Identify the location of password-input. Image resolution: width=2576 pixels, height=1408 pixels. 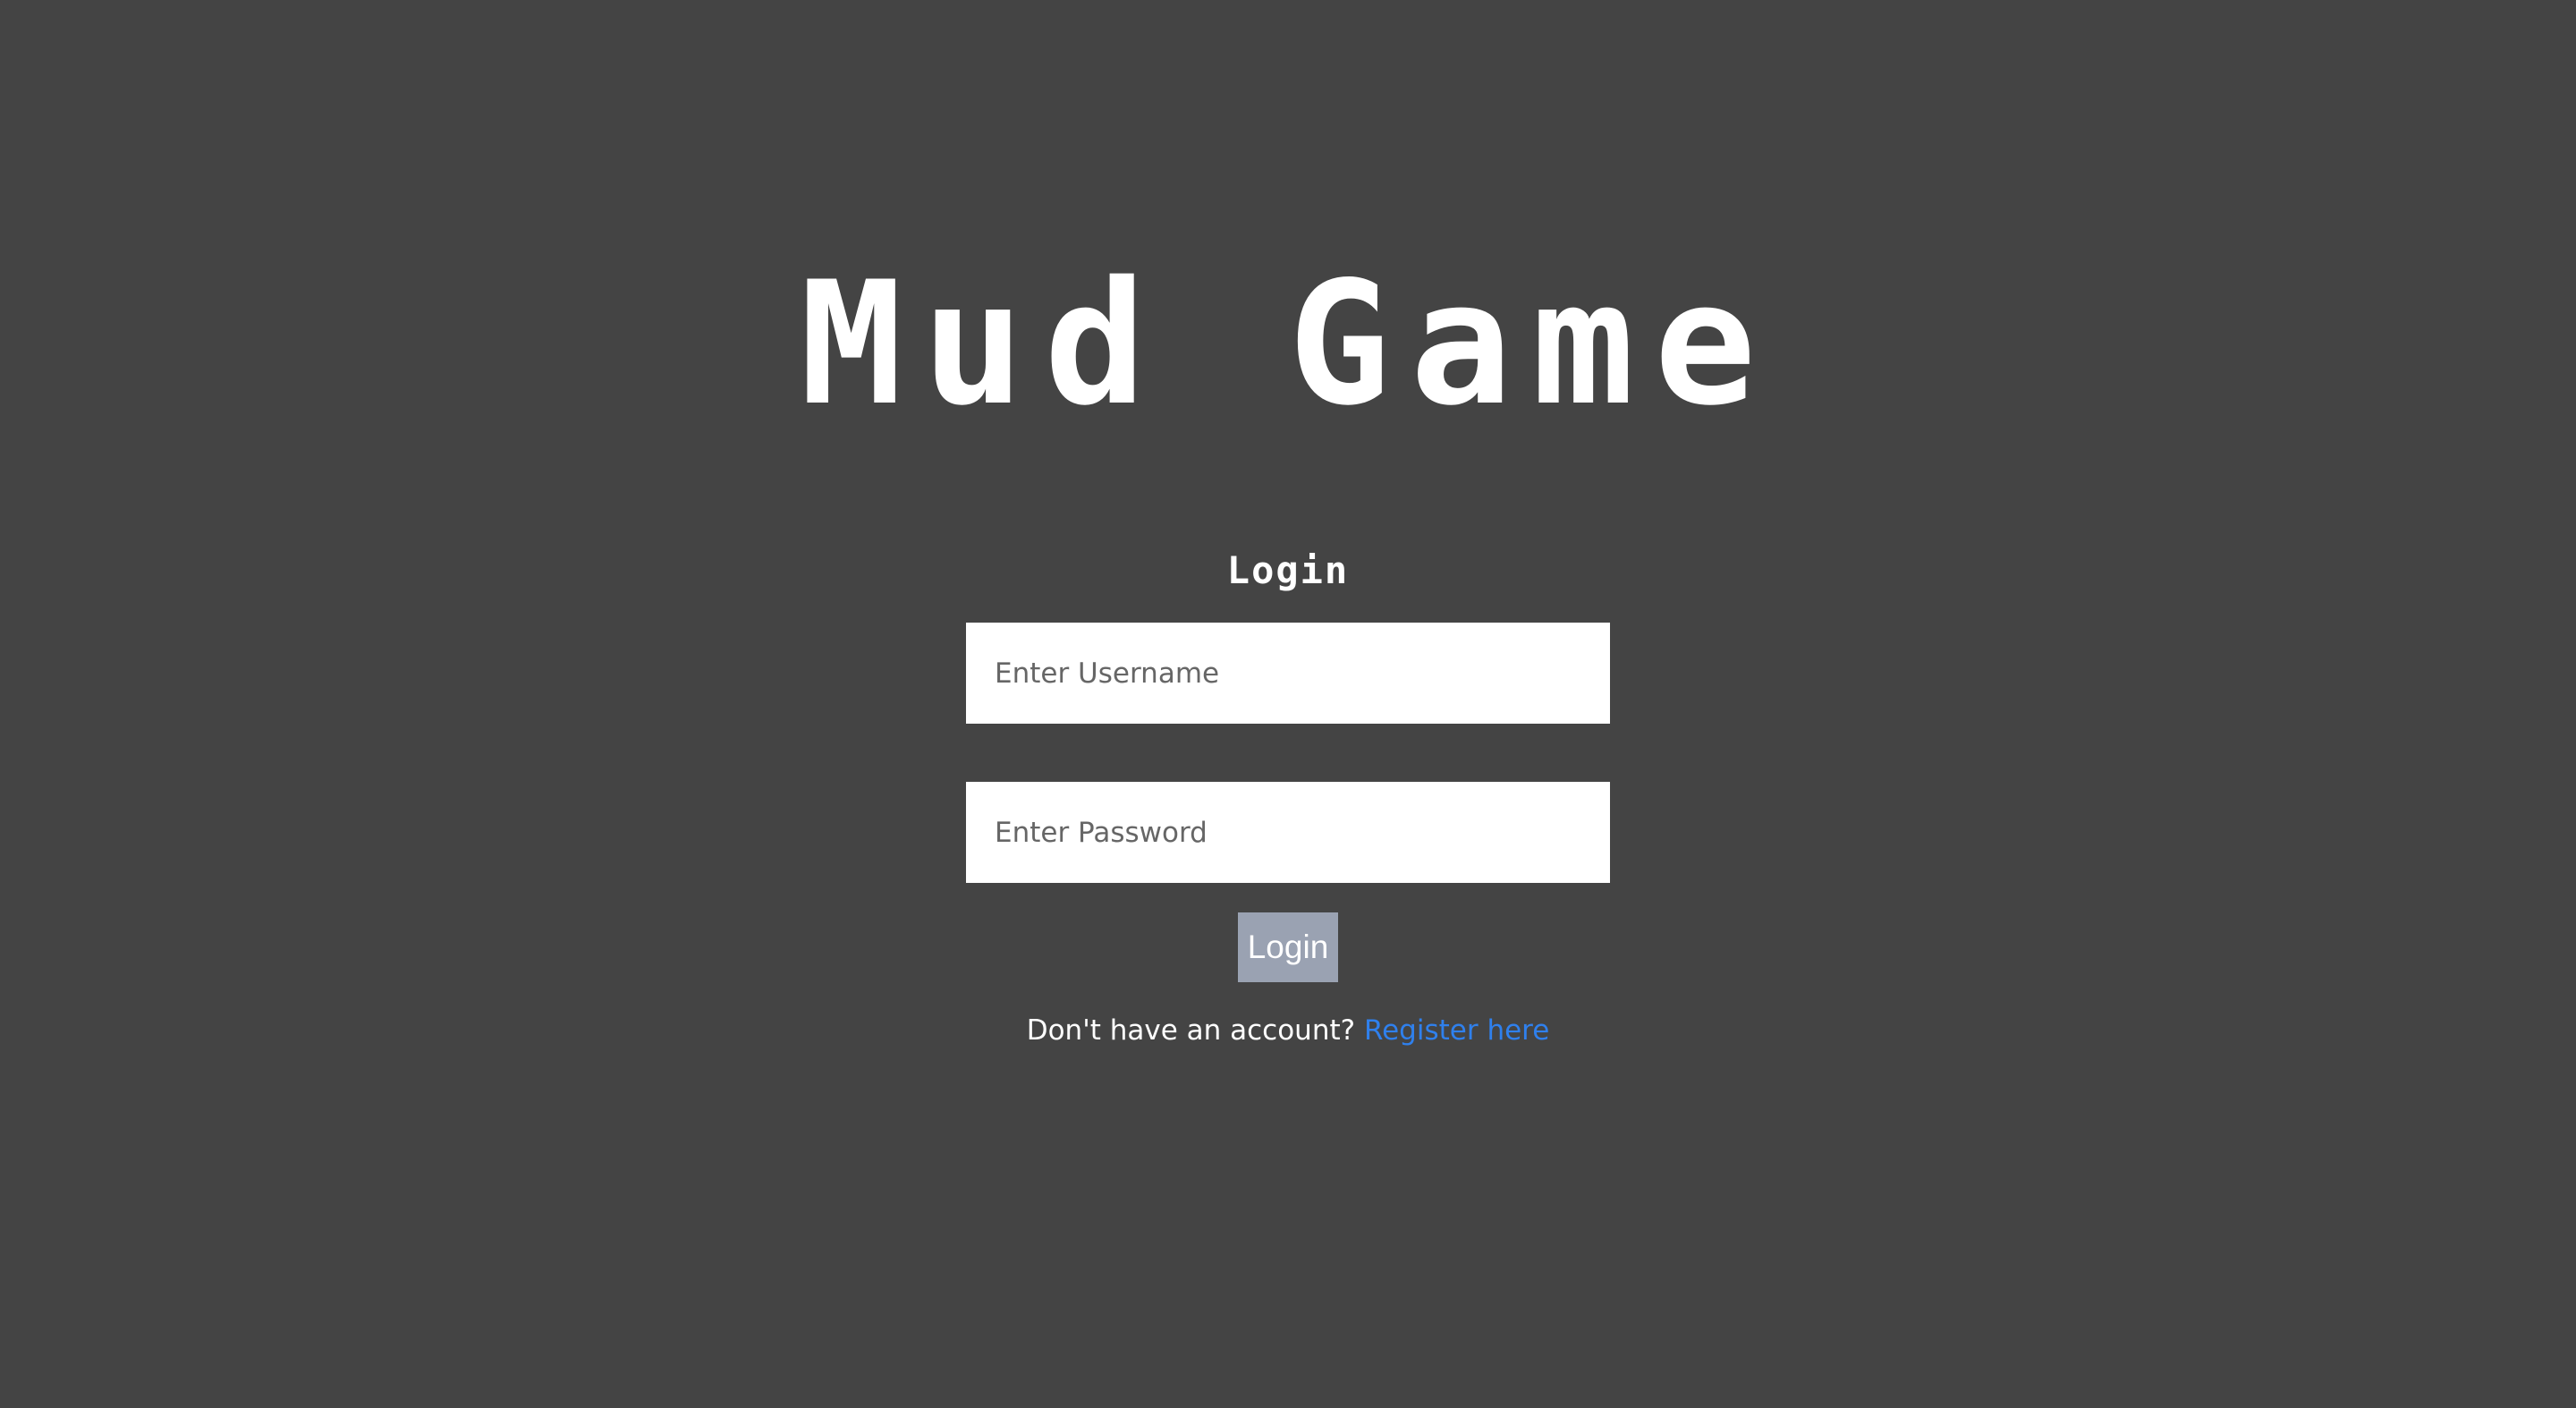
(1288, 832).